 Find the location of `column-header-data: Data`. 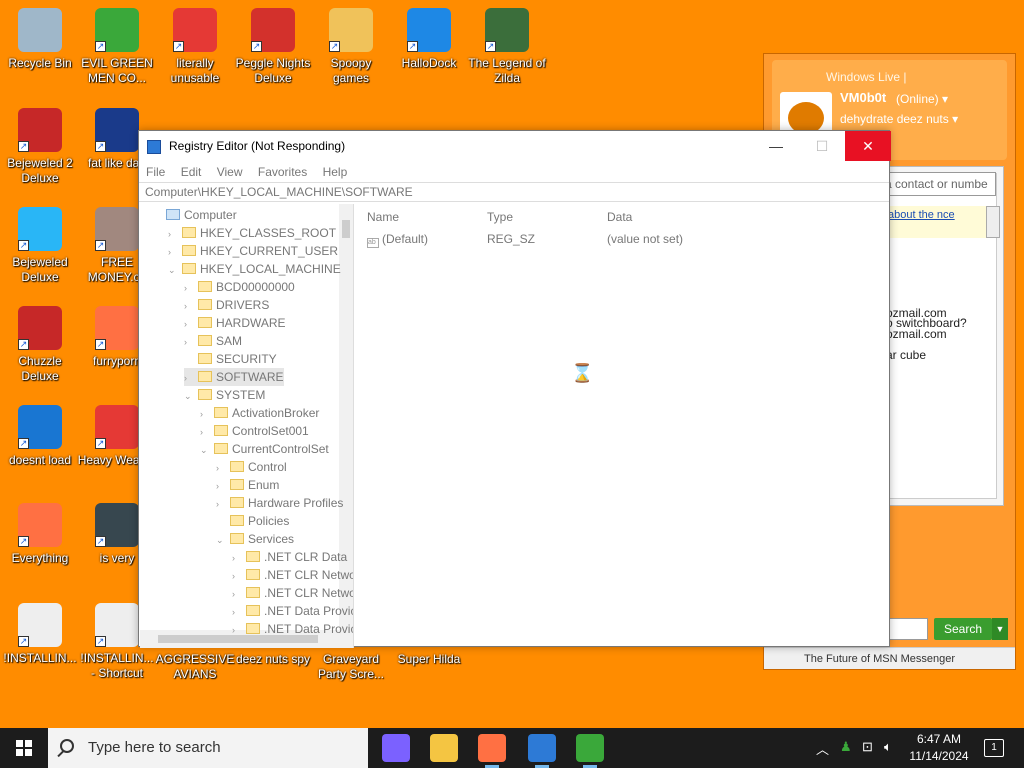

column-header-data: Data is located at coordinates (619, 217).